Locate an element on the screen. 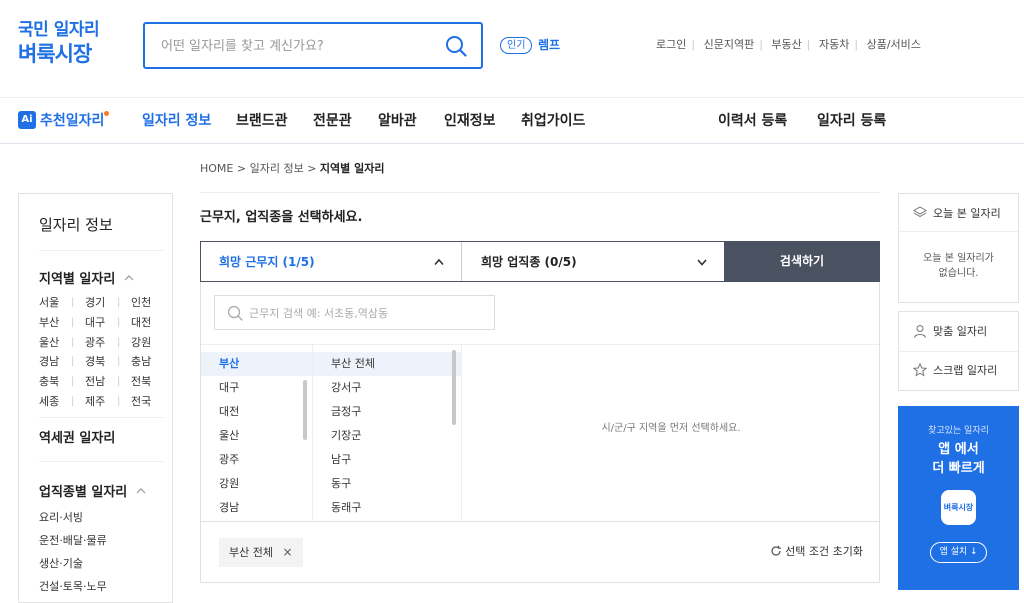 Image resolution: width=1024 pixels, height=603 pixels. promo-small-text: 찾고있는 일자리 is located at coordinates (958, 431).